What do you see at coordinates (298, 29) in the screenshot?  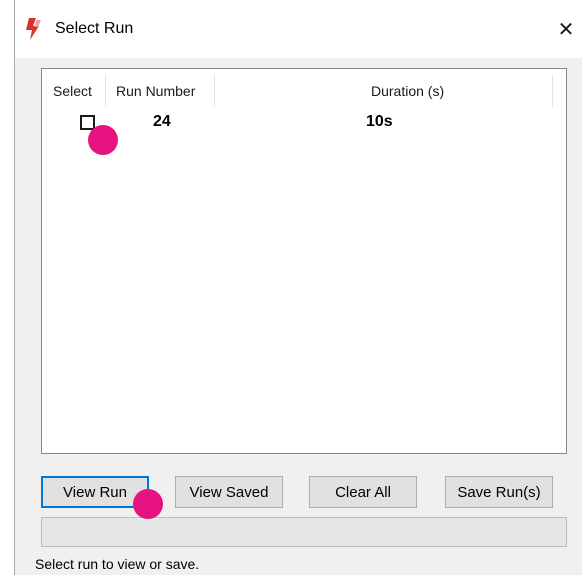 I see `title-bar: Select Run ✕` at bounding box center [298, 29].